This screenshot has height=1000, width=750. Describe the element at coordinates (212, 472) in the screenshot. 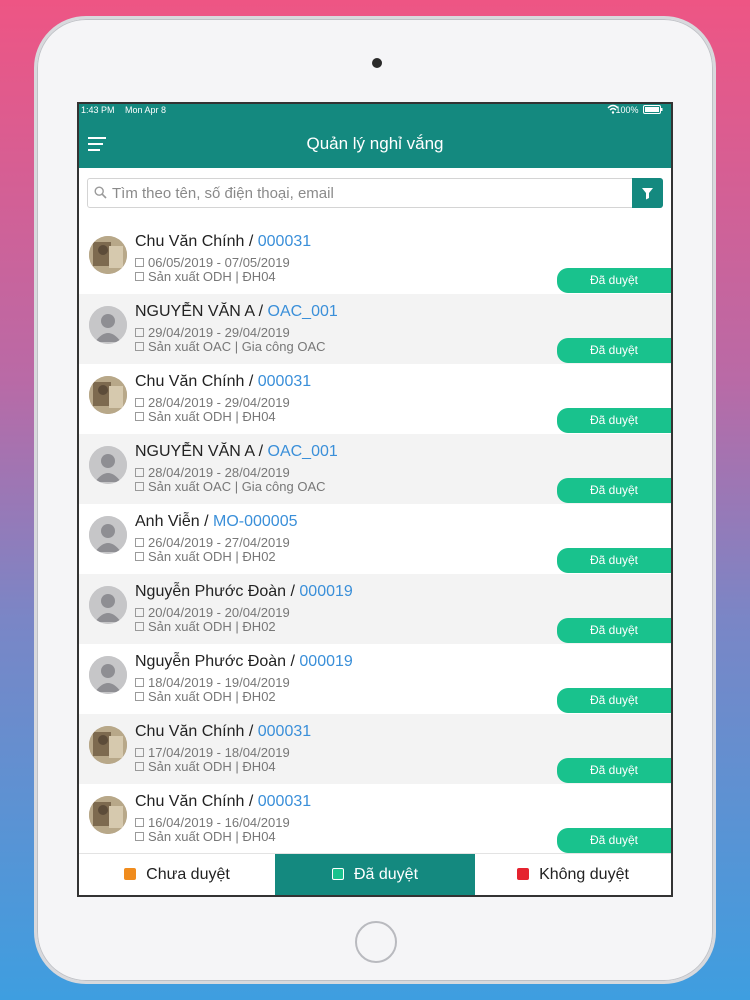

I see `leave-dates-line: 28/04/2019 - 28/04/2019` at that location.